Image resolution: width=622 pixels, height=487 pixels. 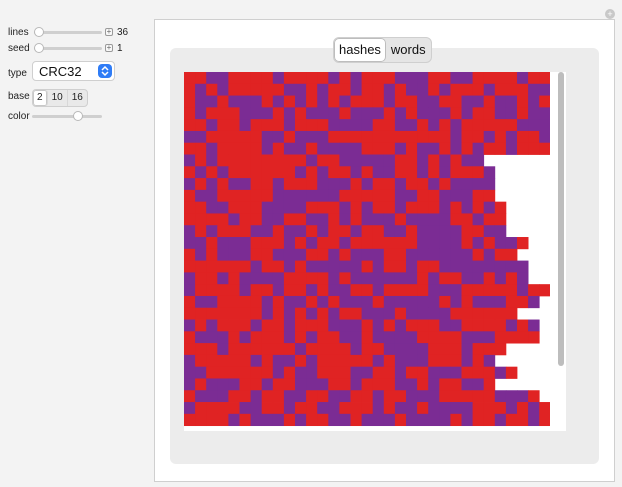 I want to click on tab-hashes: hashes, so click(x=360, y=50).